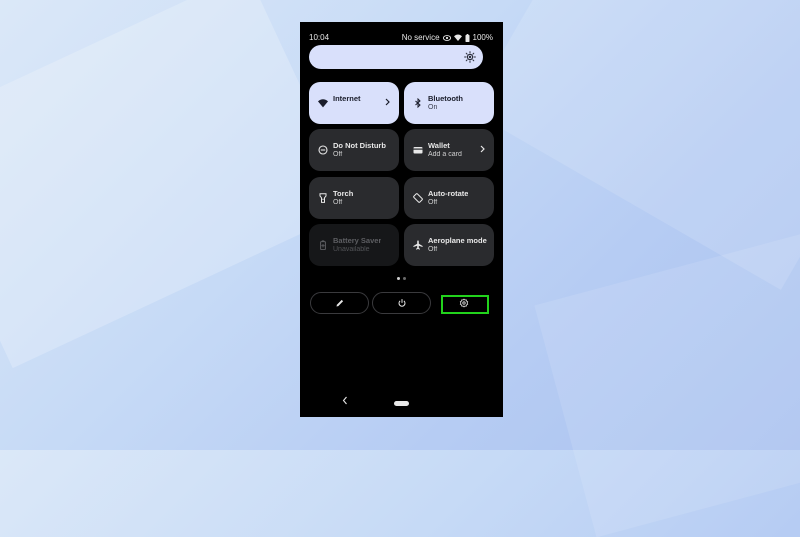  I want to click on carrier-status: No service, so click(420, 37).